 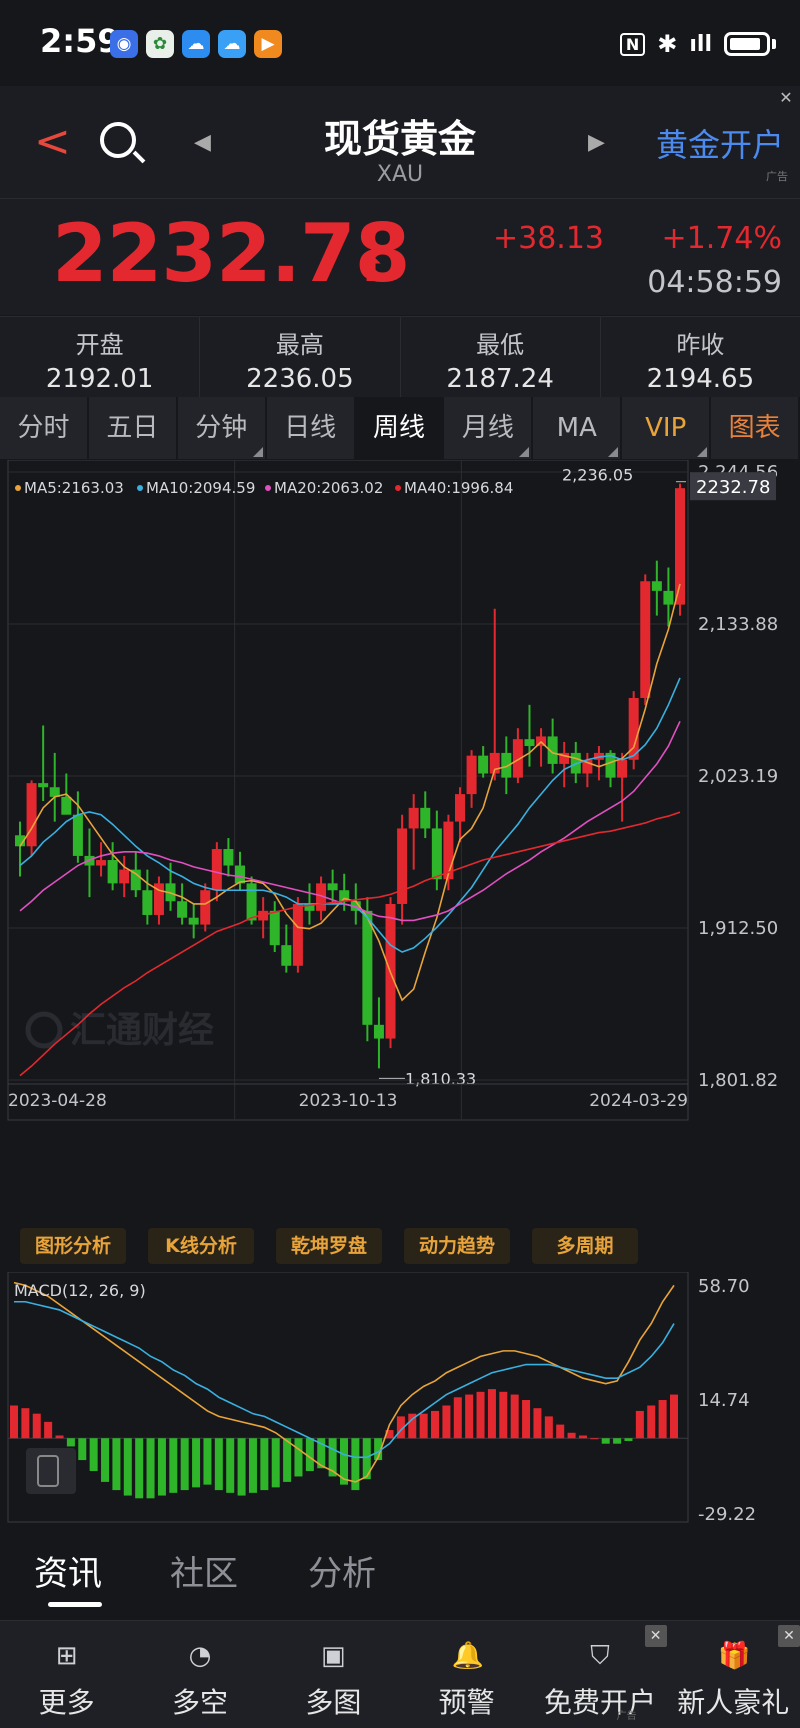 I want to click on tool-button-1: K线分析, so click(x=201, y=1246).